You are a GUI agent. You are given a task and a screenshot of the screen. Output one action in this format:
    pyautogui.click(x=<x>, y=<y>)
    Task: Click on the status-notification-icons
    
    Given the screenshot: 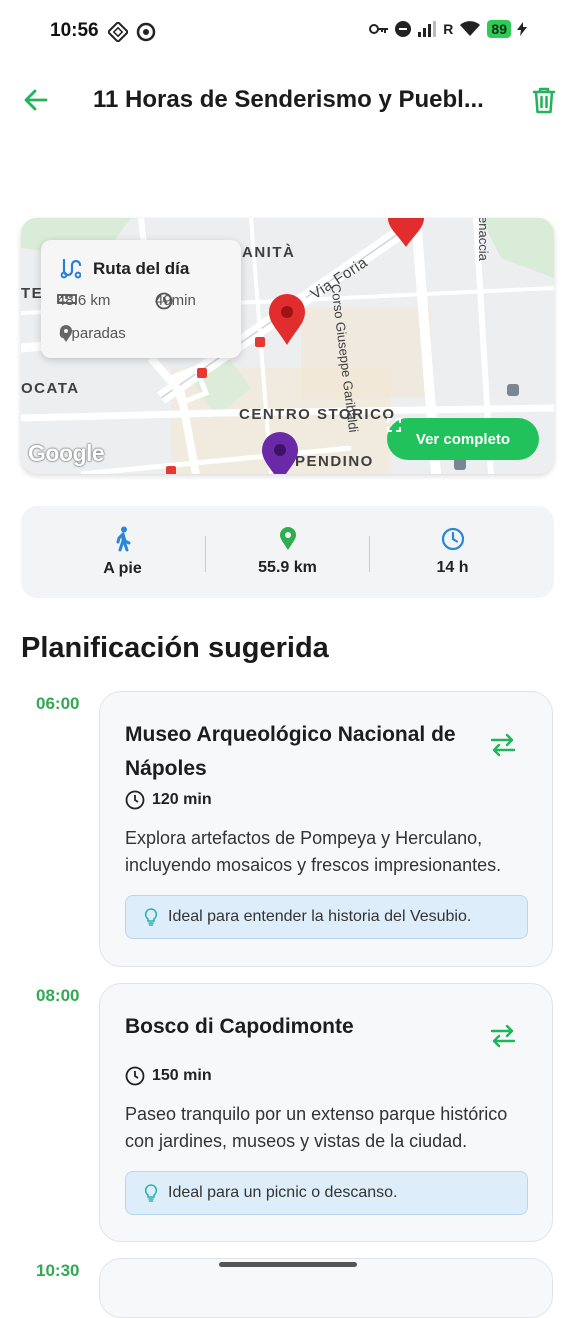 What is the action you would take?
    pyautogui.click(x=132, y=32)
    